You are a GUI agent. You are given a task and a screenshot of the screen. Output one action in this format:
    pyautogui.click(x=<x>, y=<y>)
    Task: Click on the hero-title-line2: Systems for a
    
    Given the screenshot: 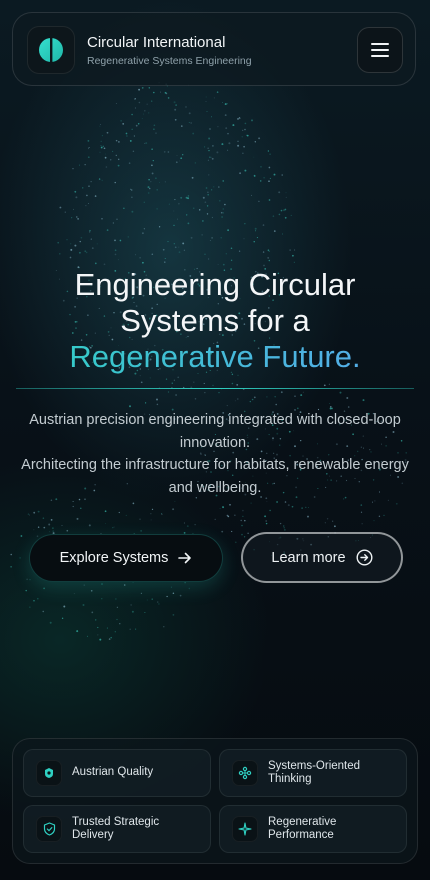 What is the action you would take?
    pyautogui.click(x=215, y=320)
    